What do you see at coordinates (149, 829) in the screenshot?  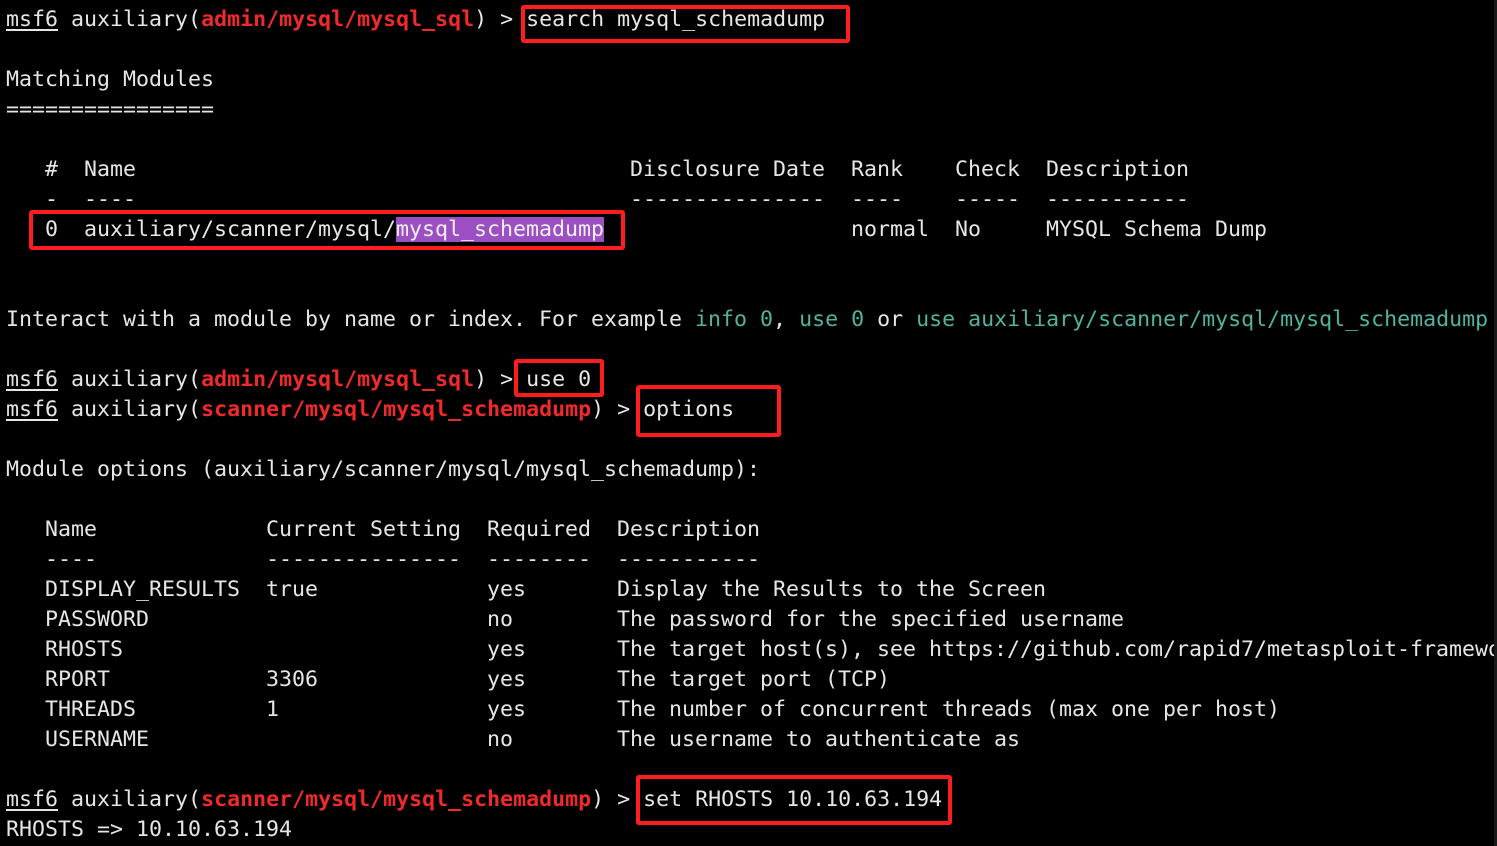 I see `set-result: RHOSTS => 10.10.63.194` at bounding box center [149, 829].